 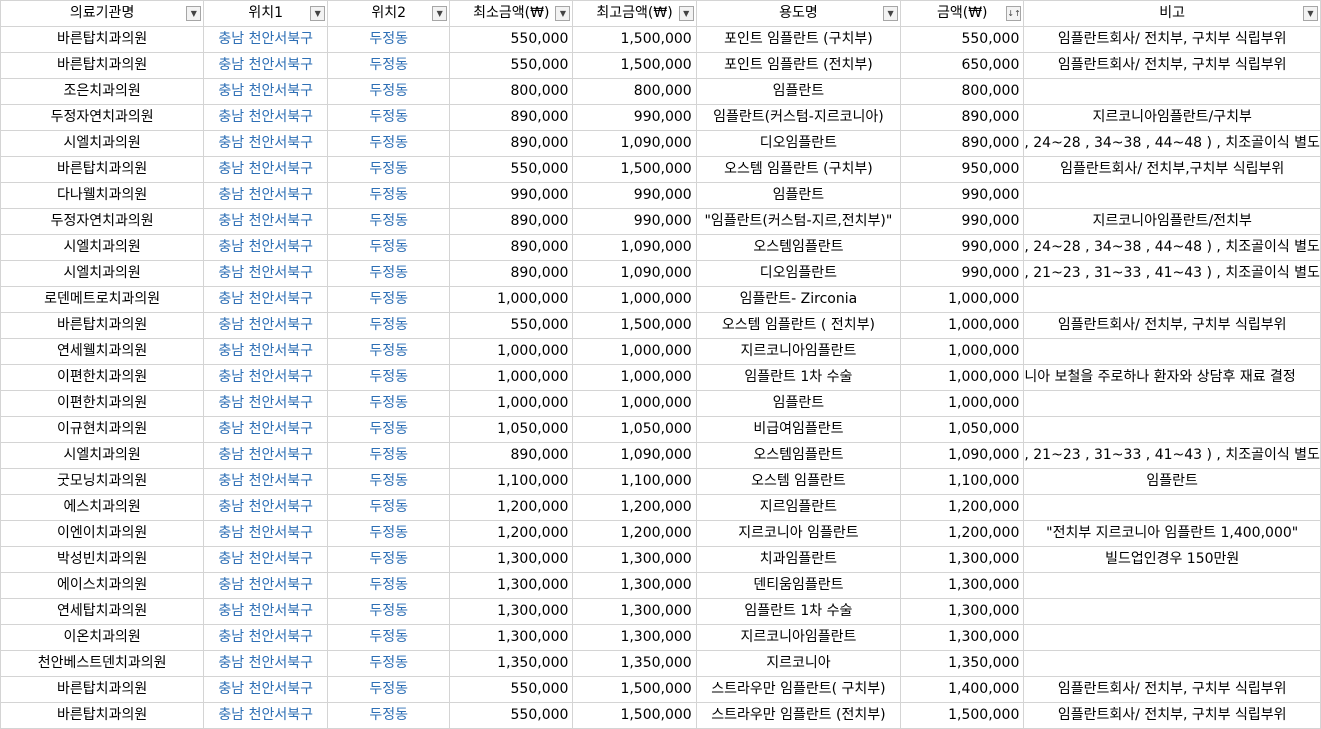 I want to click on cell-institution: 시엘치과의원, so click(x=102, y=247).